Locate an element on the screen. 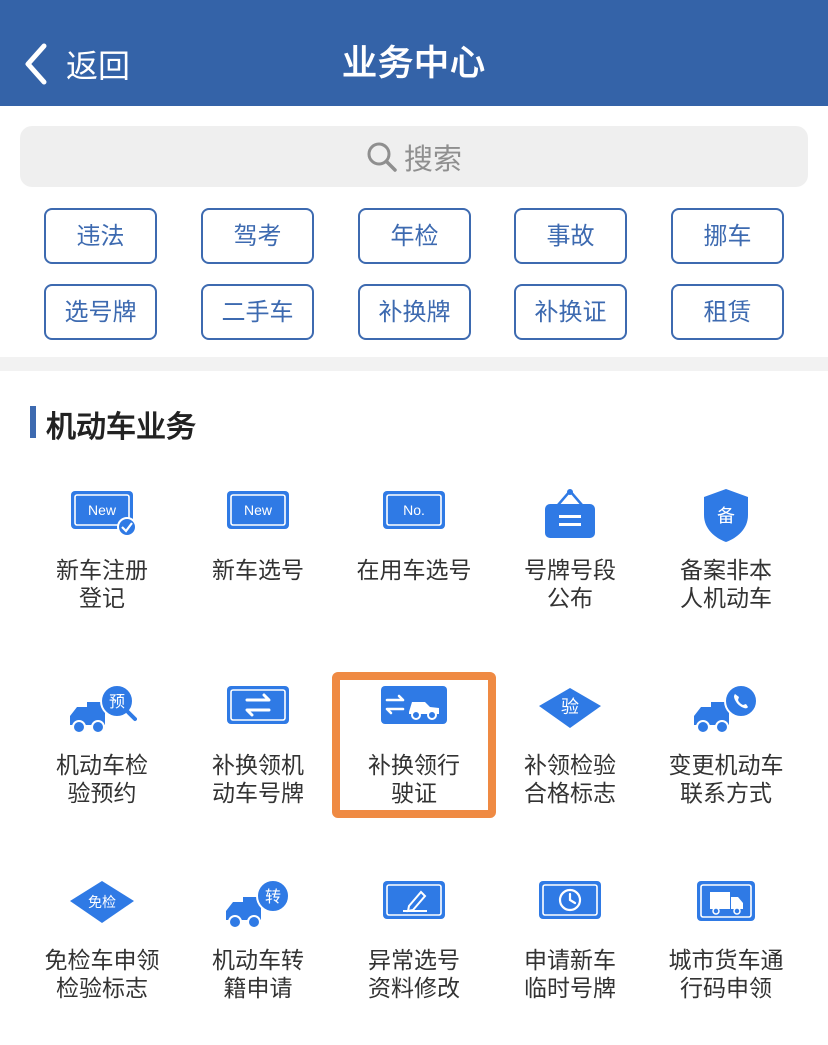 The height and width of the screenshot is (1045, 828). section-title: 机动车业务 is located at coordinates (121, 427).